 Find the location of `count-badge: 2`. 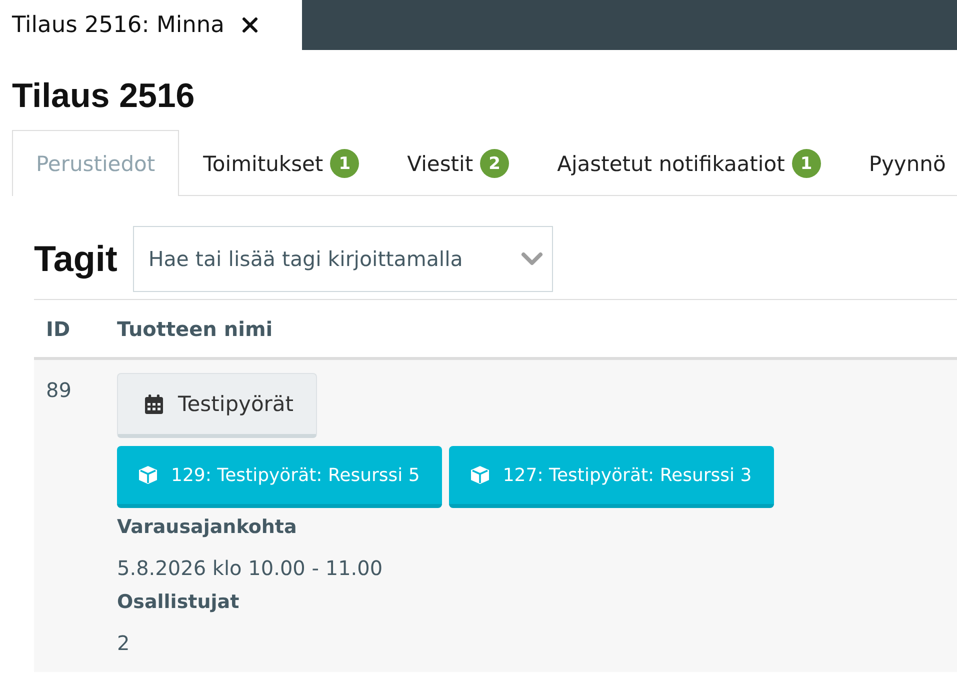

count-badge: 2 is located at coordinates (495, 163).